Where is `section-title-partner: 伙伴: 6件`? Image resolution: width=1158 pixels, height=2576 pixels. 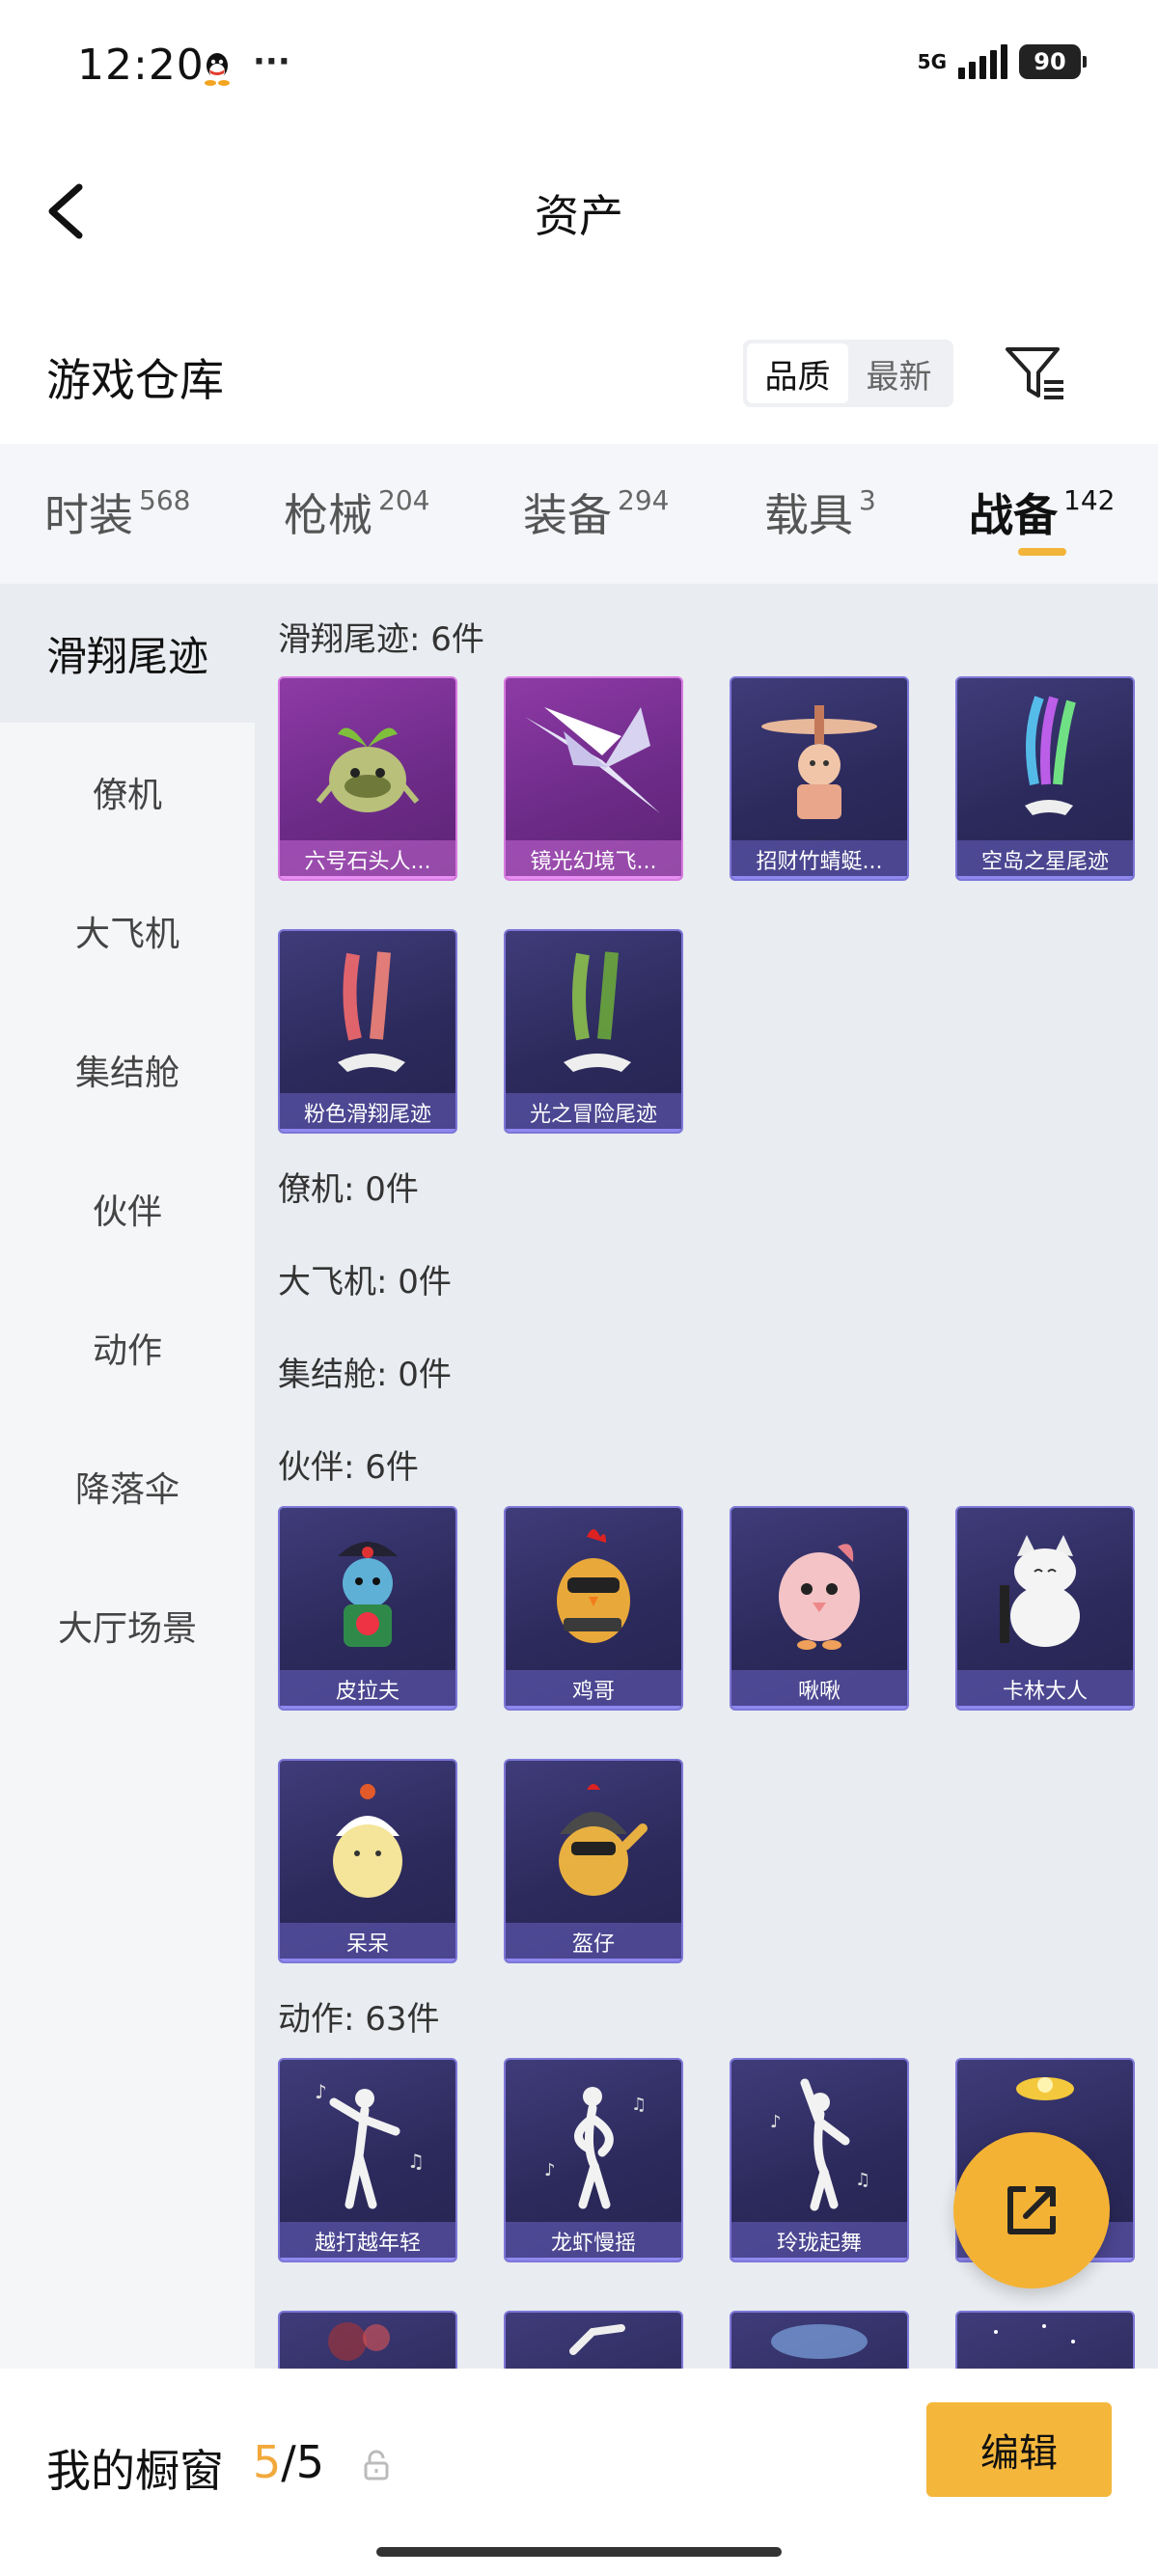
section-title-partner: 伙伴: 6件 is located at coordinates (348, 1467).